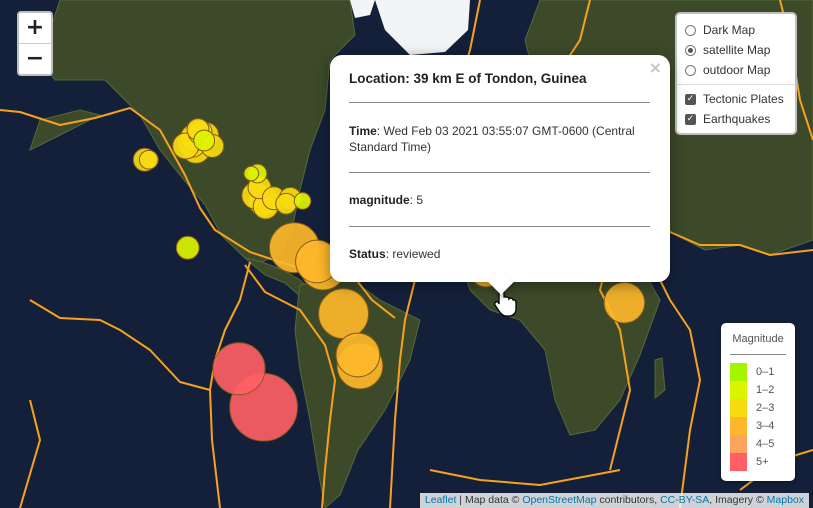 Image resolution: width=813 pixels, height=508 pixels. Describe the element at coordinates (684, 500) in the screenshot. I see `license-link: CC-BY-SA` at that location.